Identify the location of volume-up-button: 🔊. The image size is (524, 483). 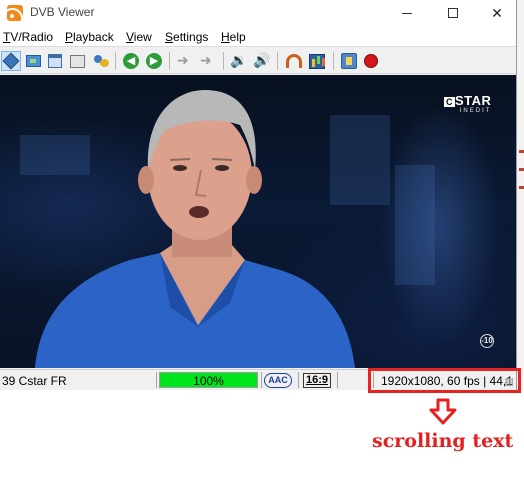
(262, 61).